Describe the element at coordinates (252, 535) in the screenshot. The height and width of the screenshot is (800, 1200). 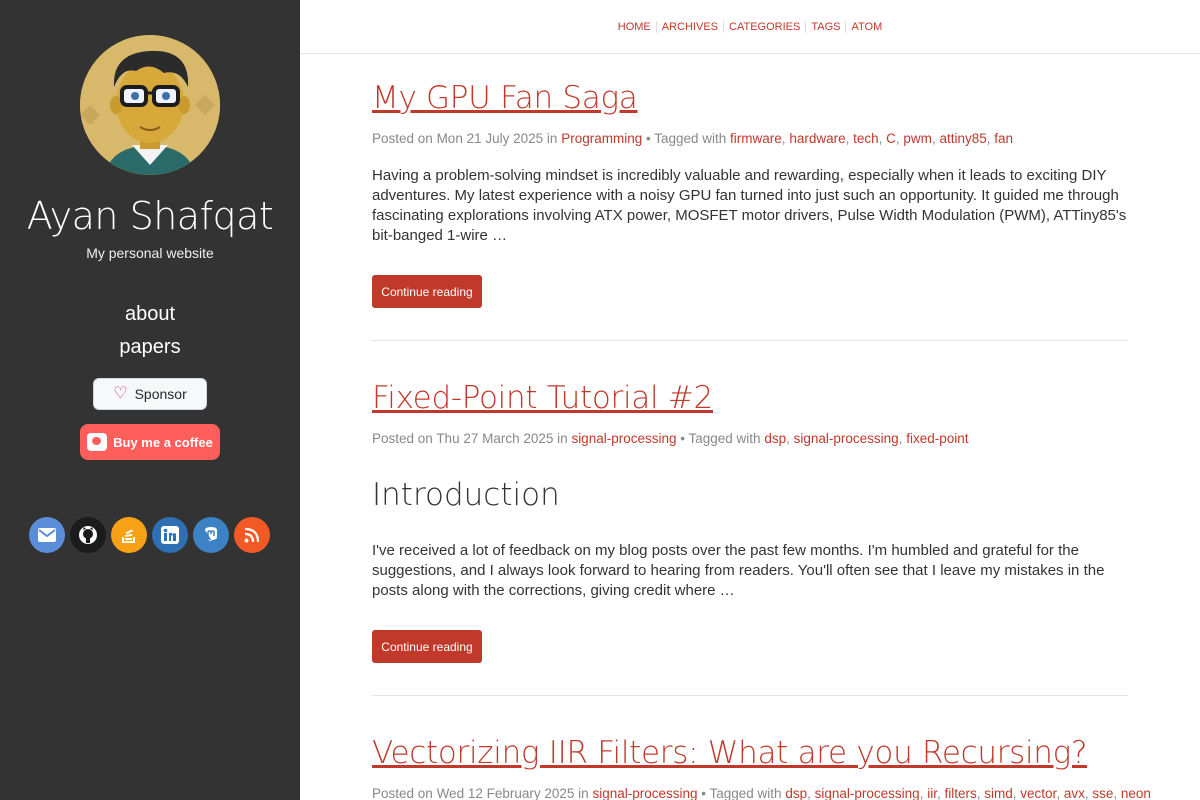
I see `rss-icon` at that location.